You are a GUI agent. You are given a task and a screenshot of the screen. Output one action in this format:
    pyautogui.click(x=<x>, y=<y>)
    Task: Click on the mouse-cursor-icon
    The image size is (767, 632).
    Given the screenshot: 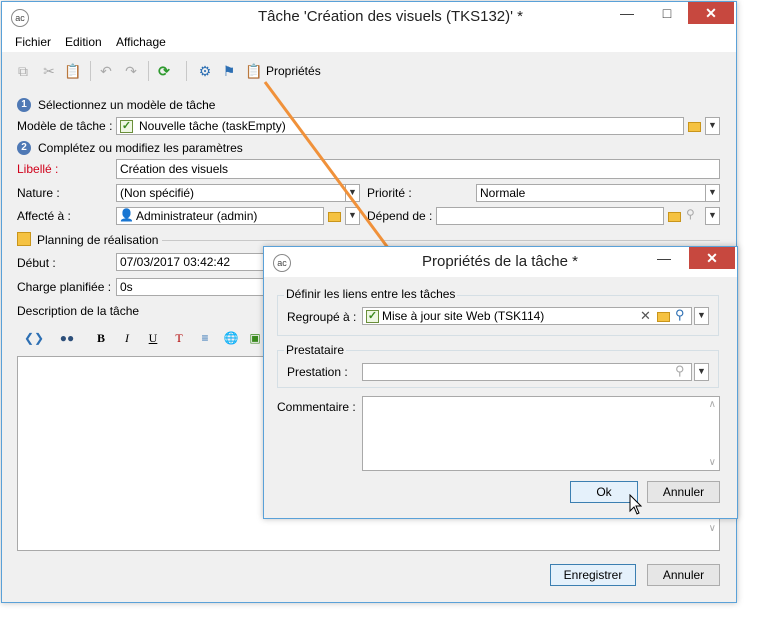 What is the action you would take?
    pyautogui.click(x=636, y=504)
    